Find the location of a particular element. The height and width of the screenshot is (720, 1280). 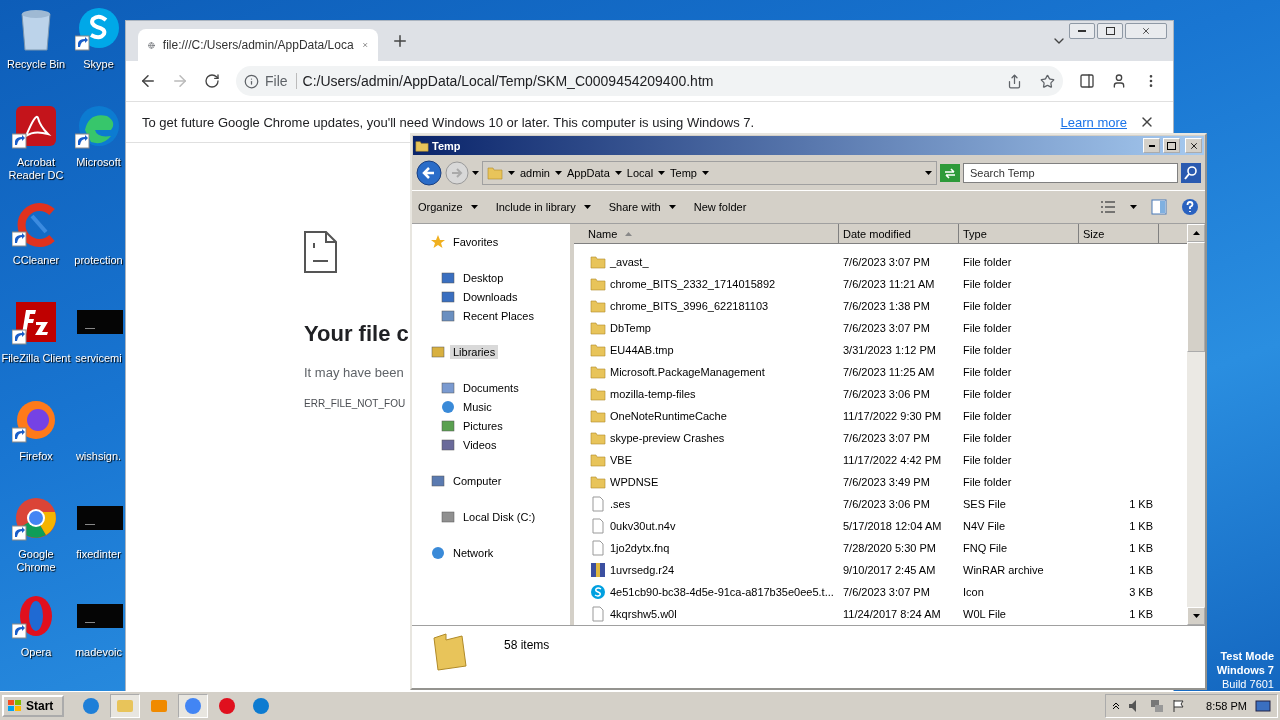

restore-icon is located at coordinates (1110, 31).